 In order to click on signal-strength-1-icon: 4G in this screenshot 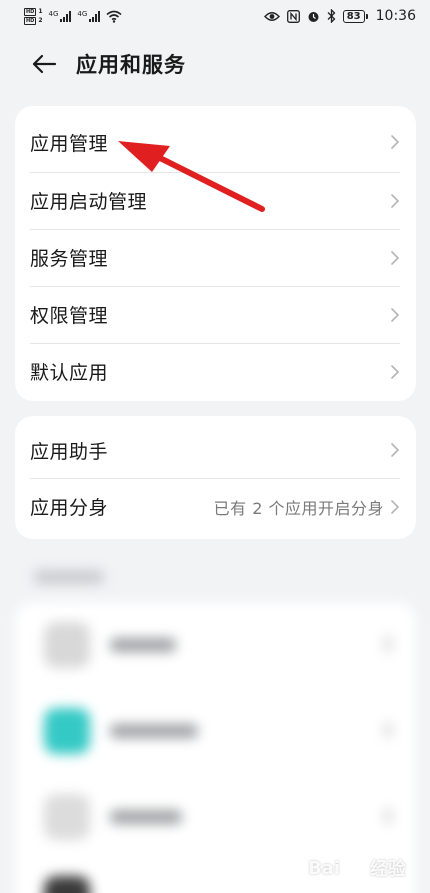, I will do `click(60, 15)`.